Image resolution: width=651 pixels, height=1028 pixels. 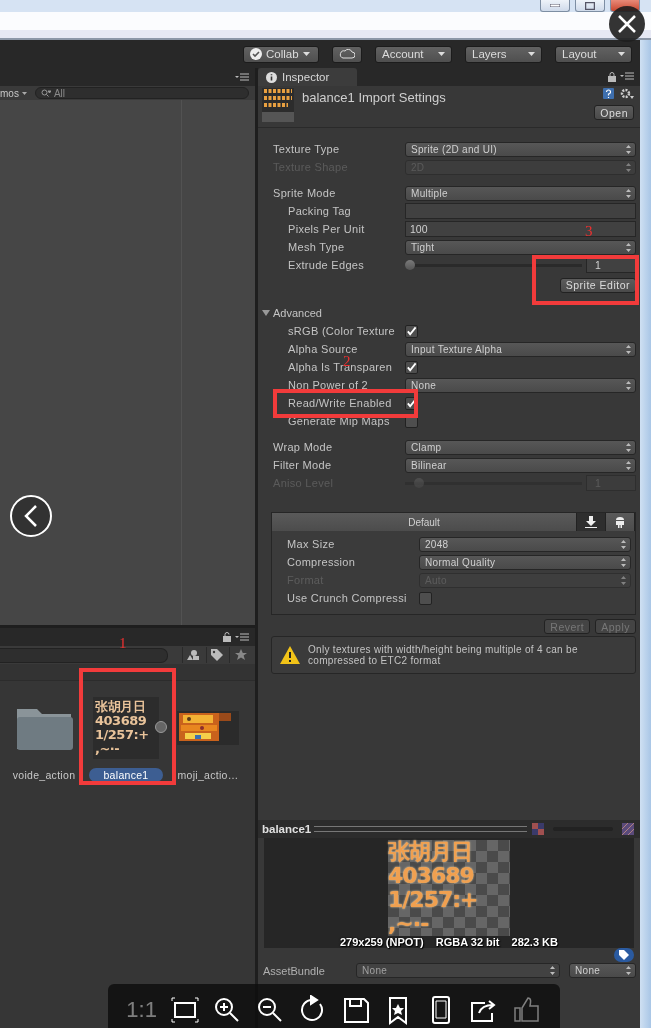 What do you see at coordinates (120, 707) in the screenshot?
I see `glyph-row-text: 张胡月日` at bounding box center [120, 707].